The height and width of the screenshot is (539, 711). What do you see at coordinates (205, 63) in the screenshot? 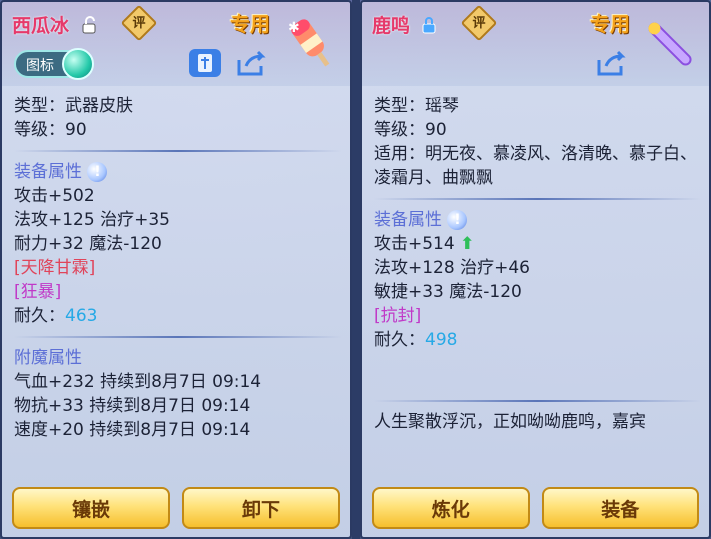
I see `preview-icon` at bounding box center [205, 63].